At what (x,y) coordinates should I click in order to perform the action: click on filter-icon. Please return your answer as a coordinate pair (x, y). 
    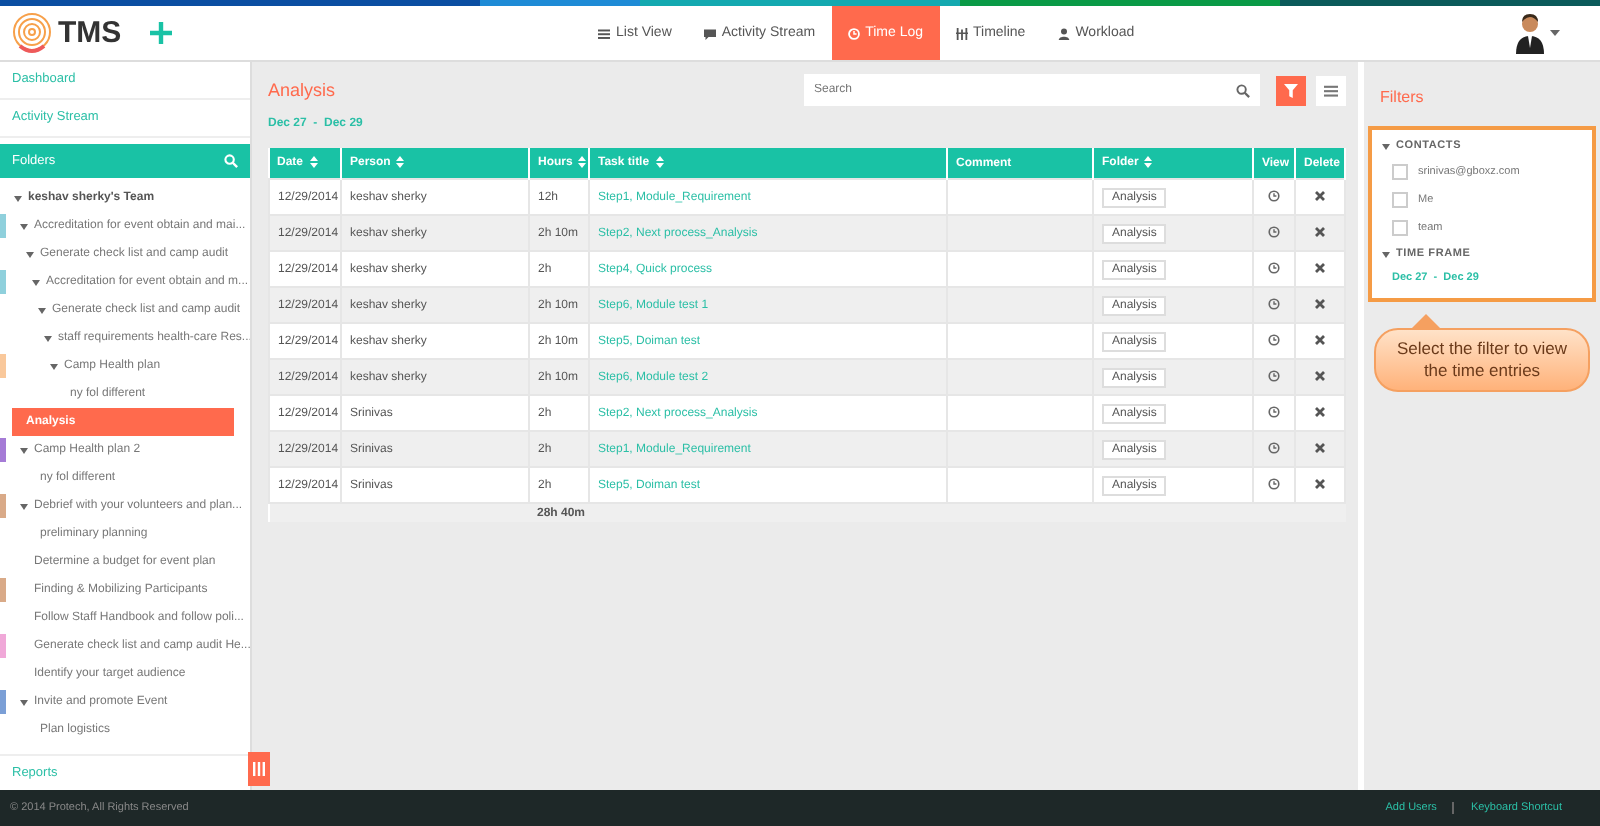
    Looking at the image, I should click on (1291, 90).